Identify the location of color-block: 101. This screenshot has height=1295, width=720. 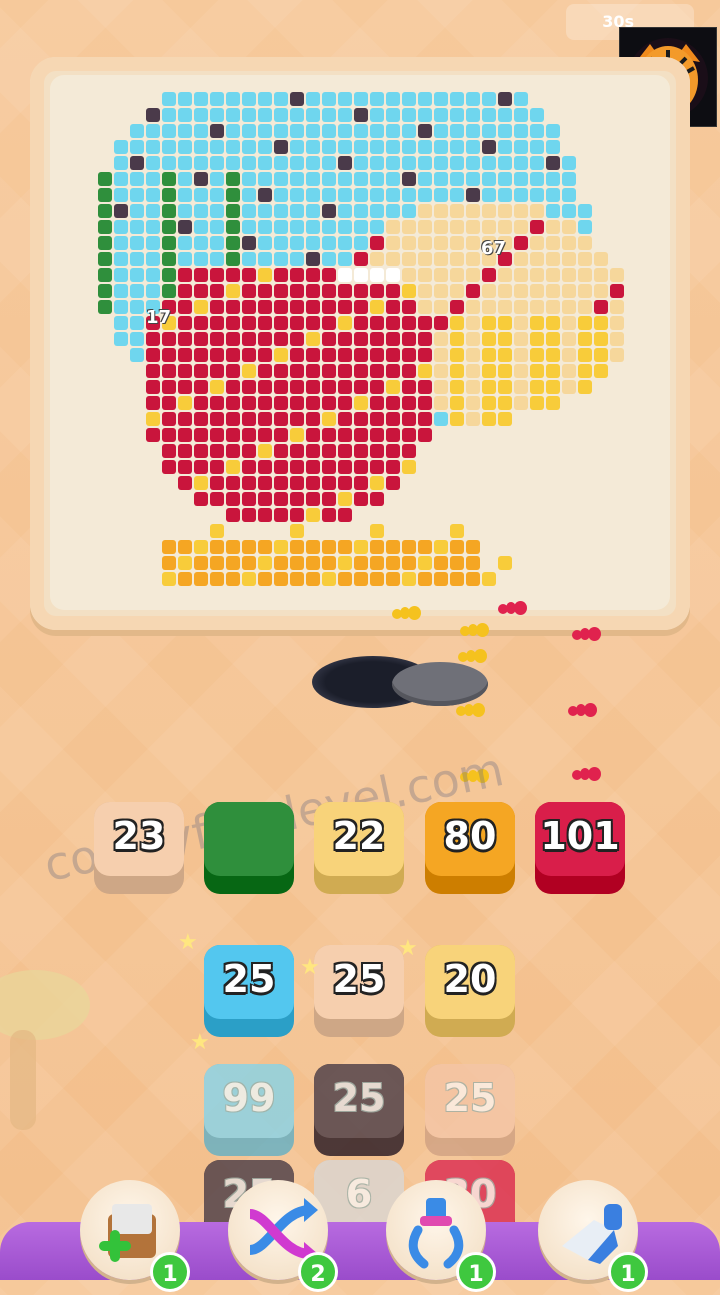
(580, 848).